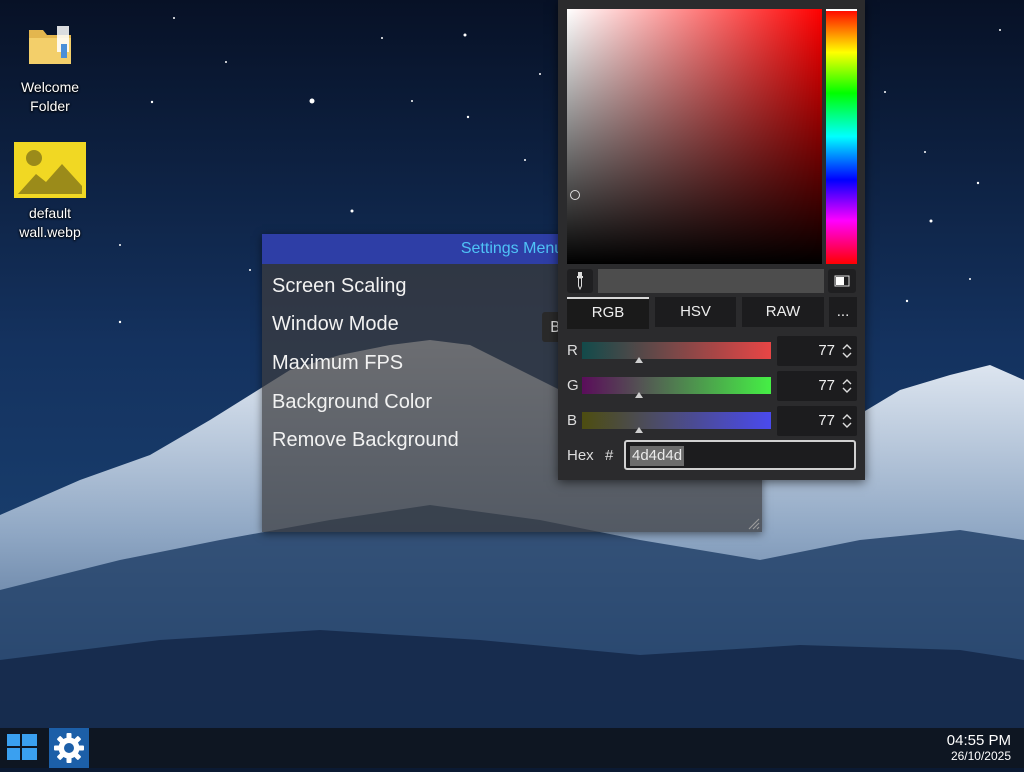 The image size is (1024, 772). Describe the element at coordinates (978, 740) in the screenshot. I see `clock-time: 04:55 PM` at that location.